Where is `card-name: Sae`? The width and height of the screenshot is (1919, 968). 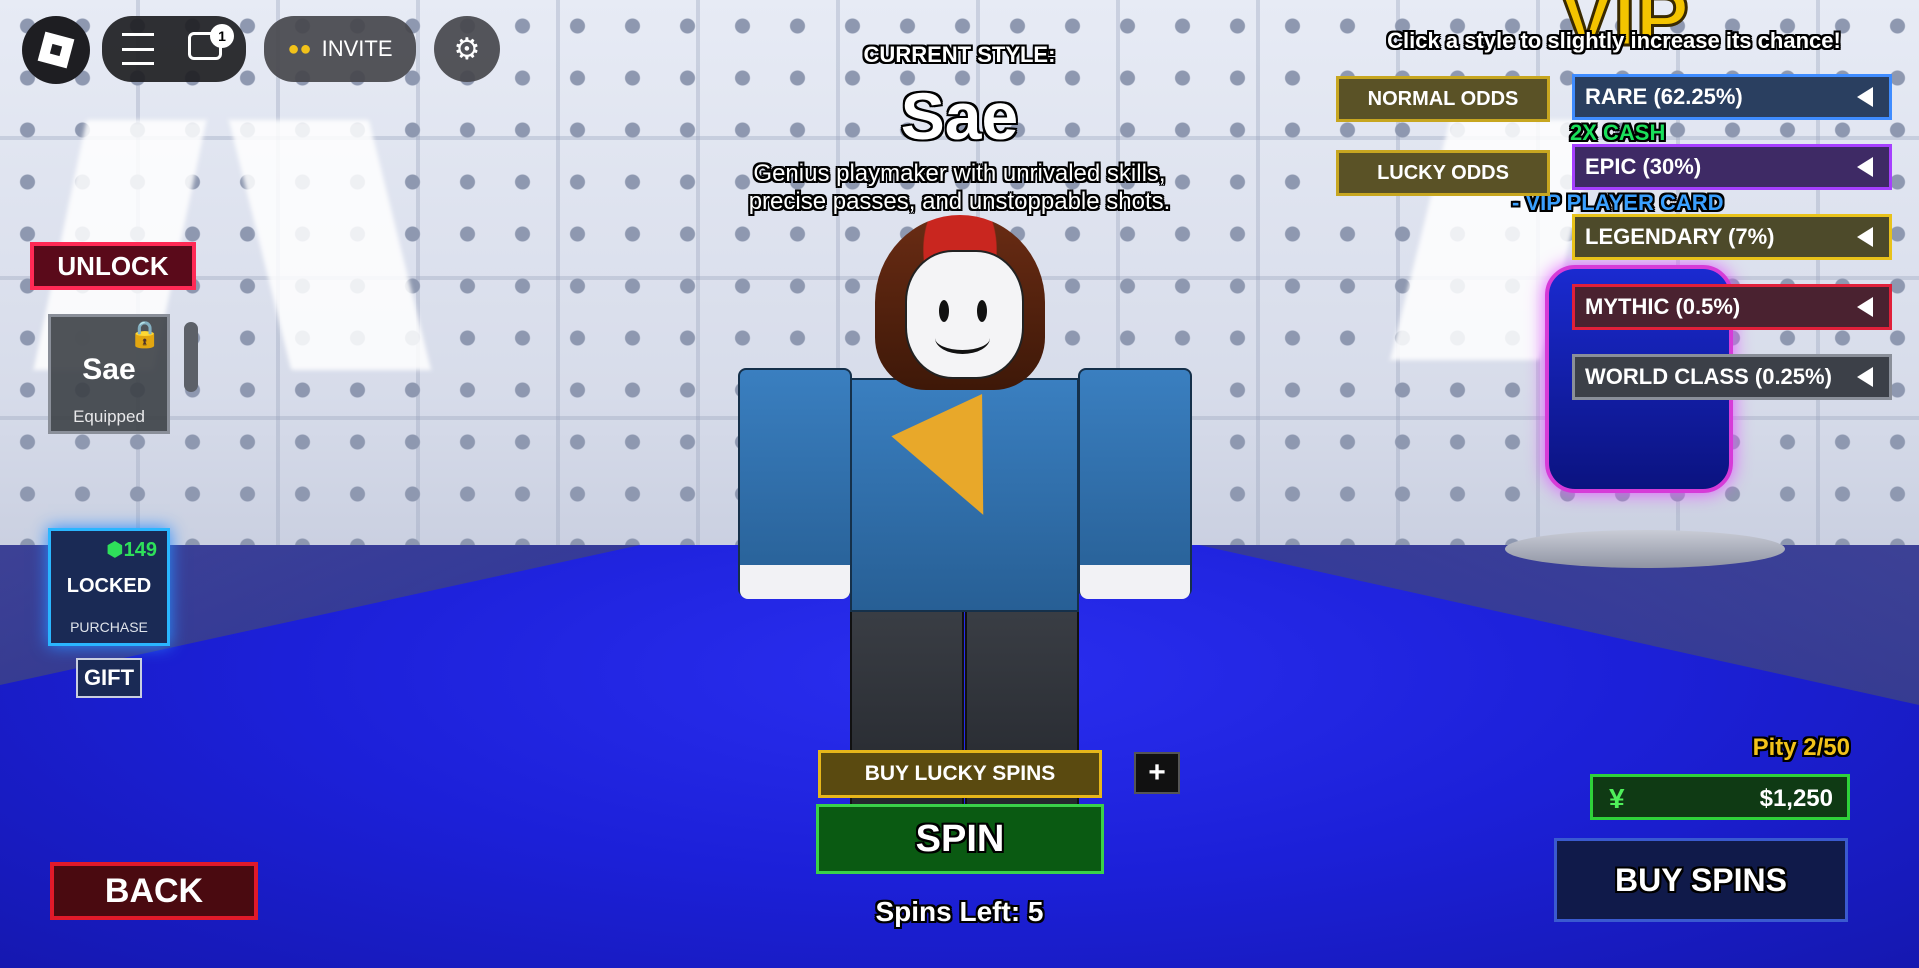 card-name: Sae is located at coordinates (109, 369).